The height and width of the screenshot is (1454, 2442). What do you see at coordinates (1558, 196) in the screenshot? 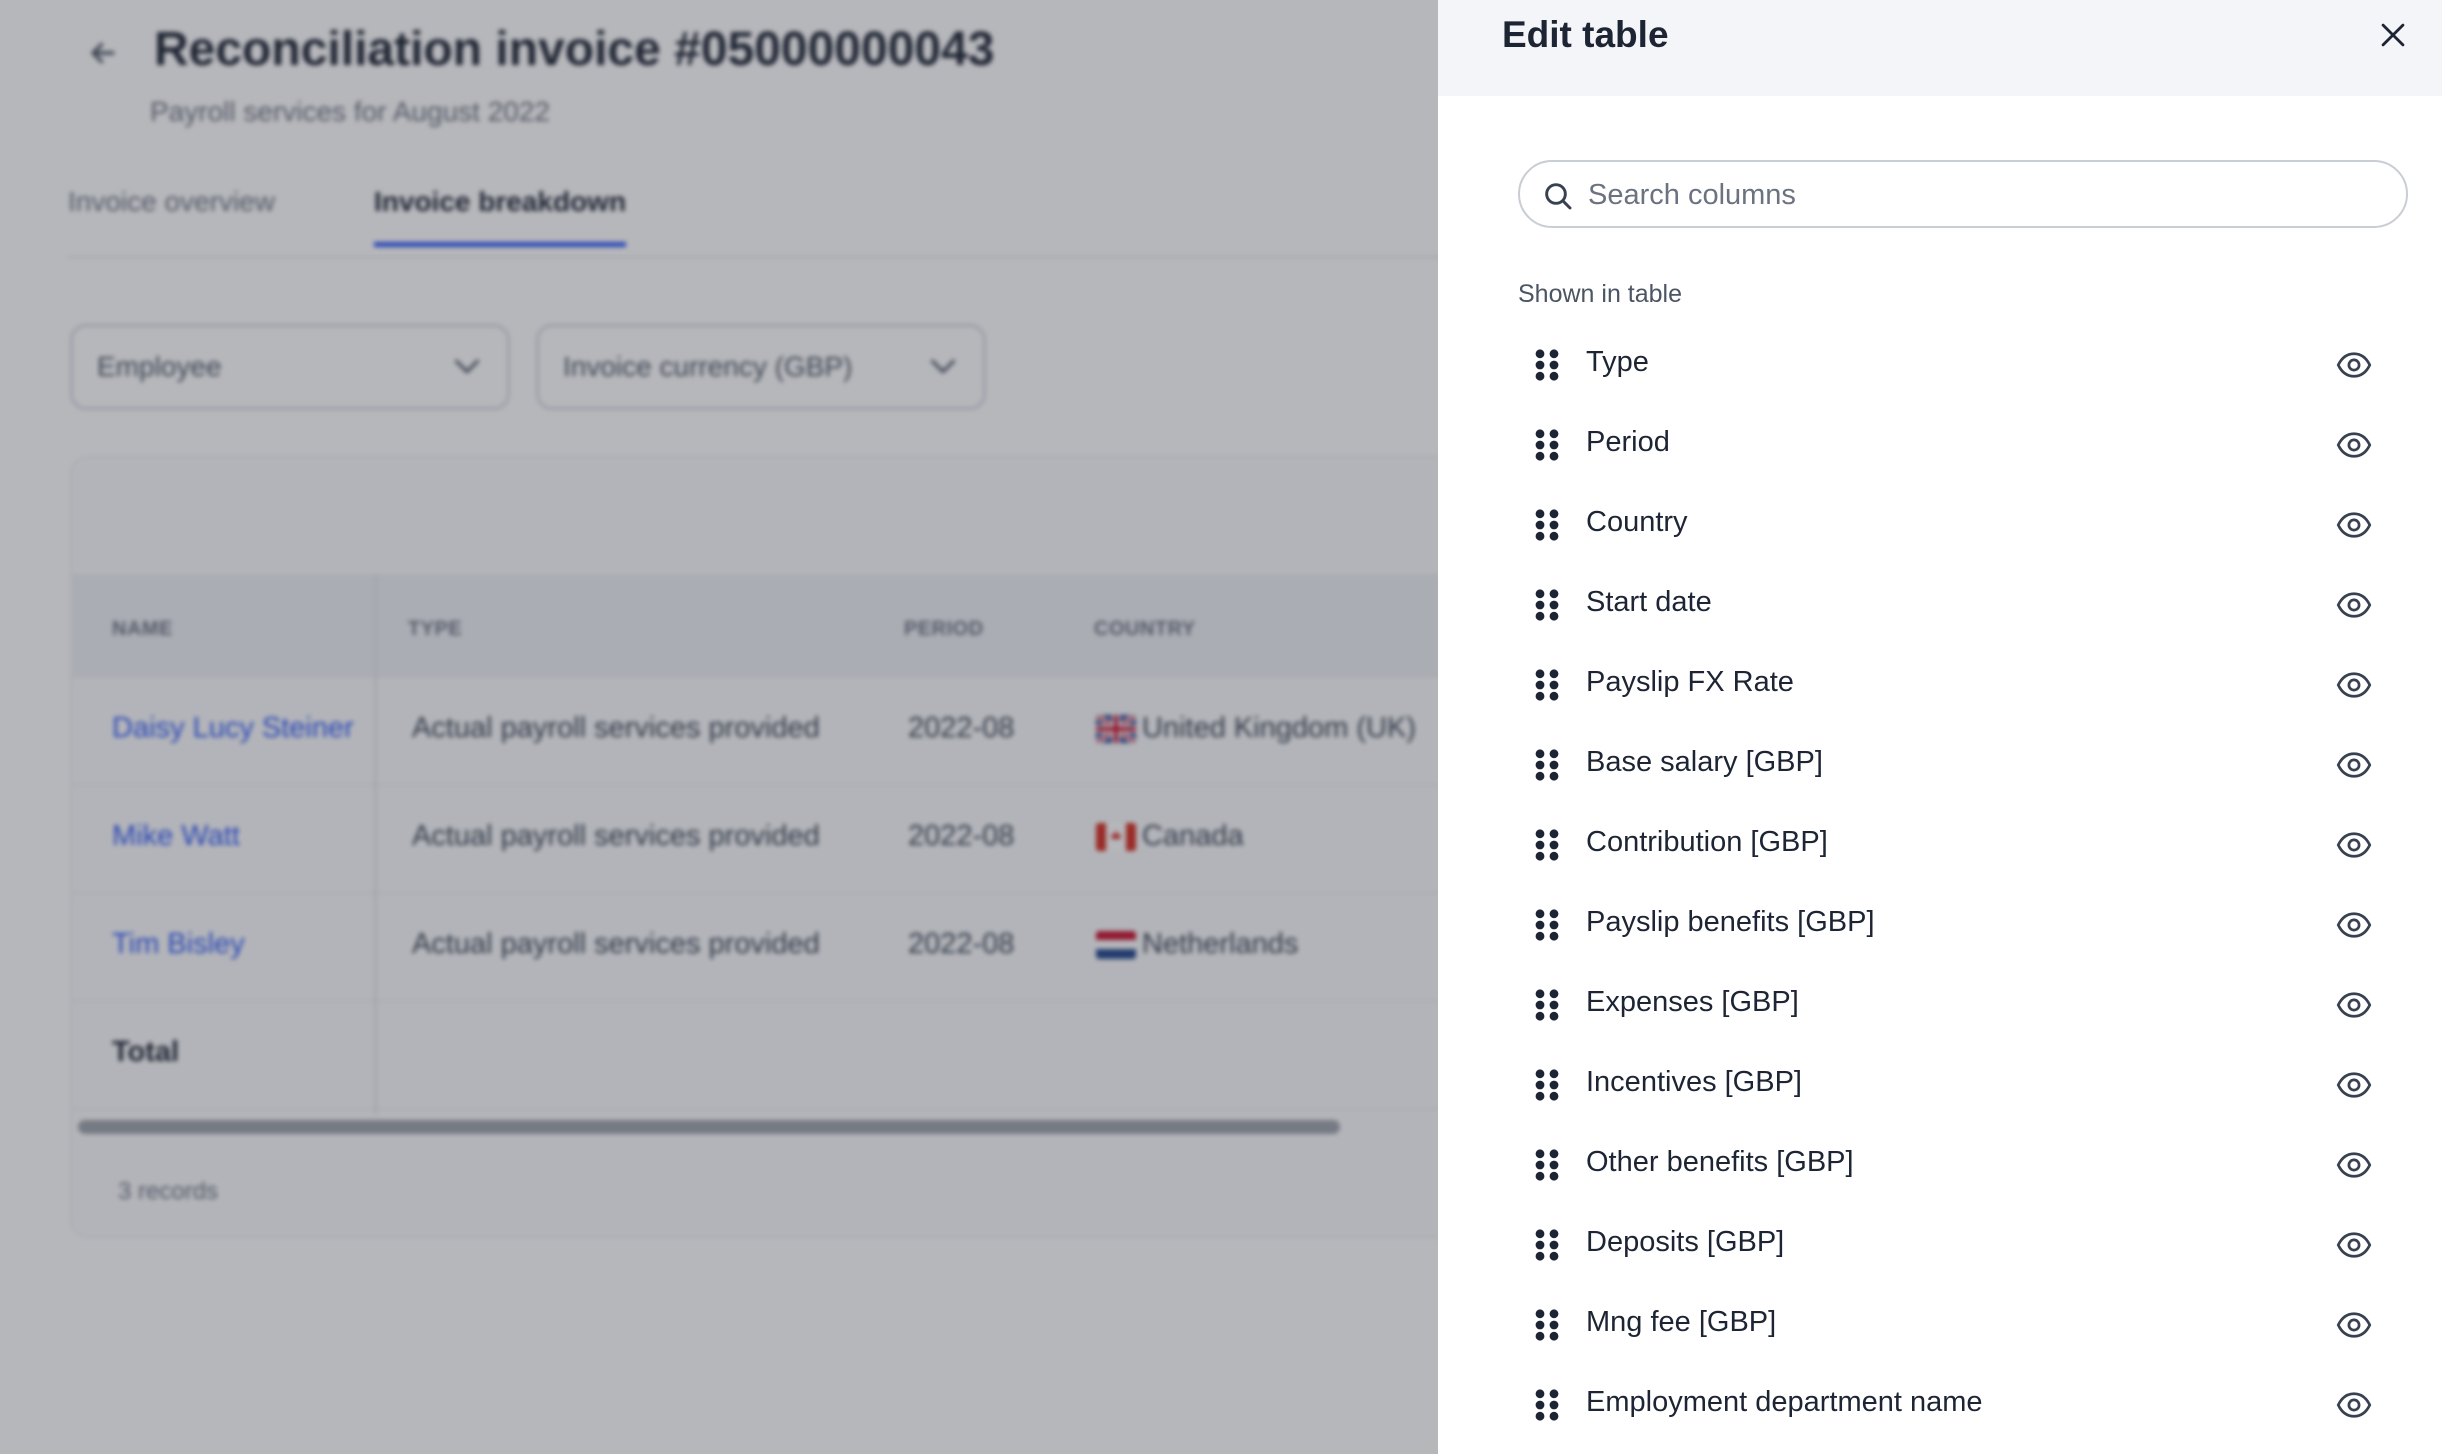
I see `search-icon` at bounding box center [1558, 196].